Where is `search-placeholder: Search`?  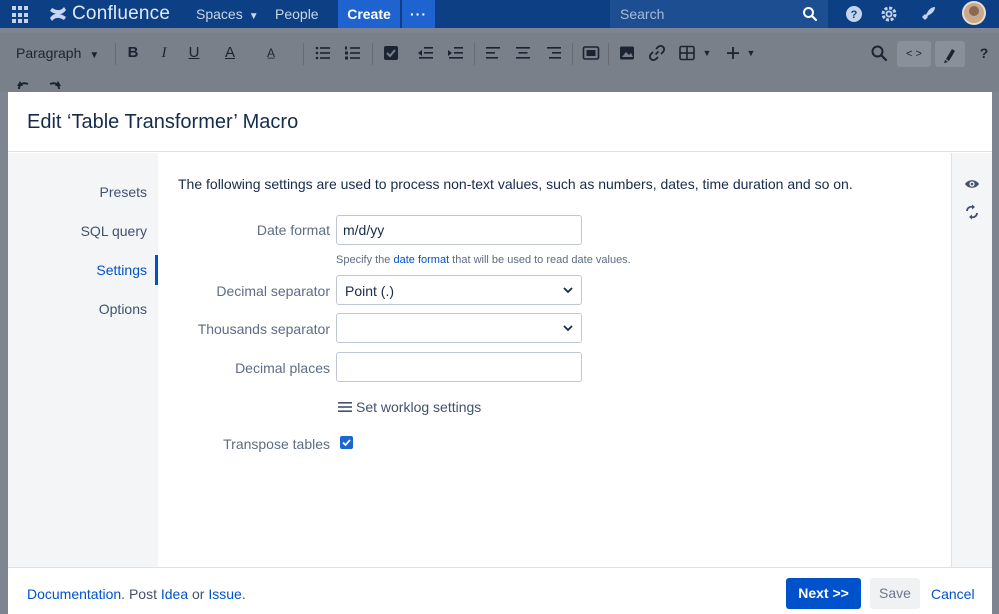
search-placeholder: Search is located at coordinates (642, 14).